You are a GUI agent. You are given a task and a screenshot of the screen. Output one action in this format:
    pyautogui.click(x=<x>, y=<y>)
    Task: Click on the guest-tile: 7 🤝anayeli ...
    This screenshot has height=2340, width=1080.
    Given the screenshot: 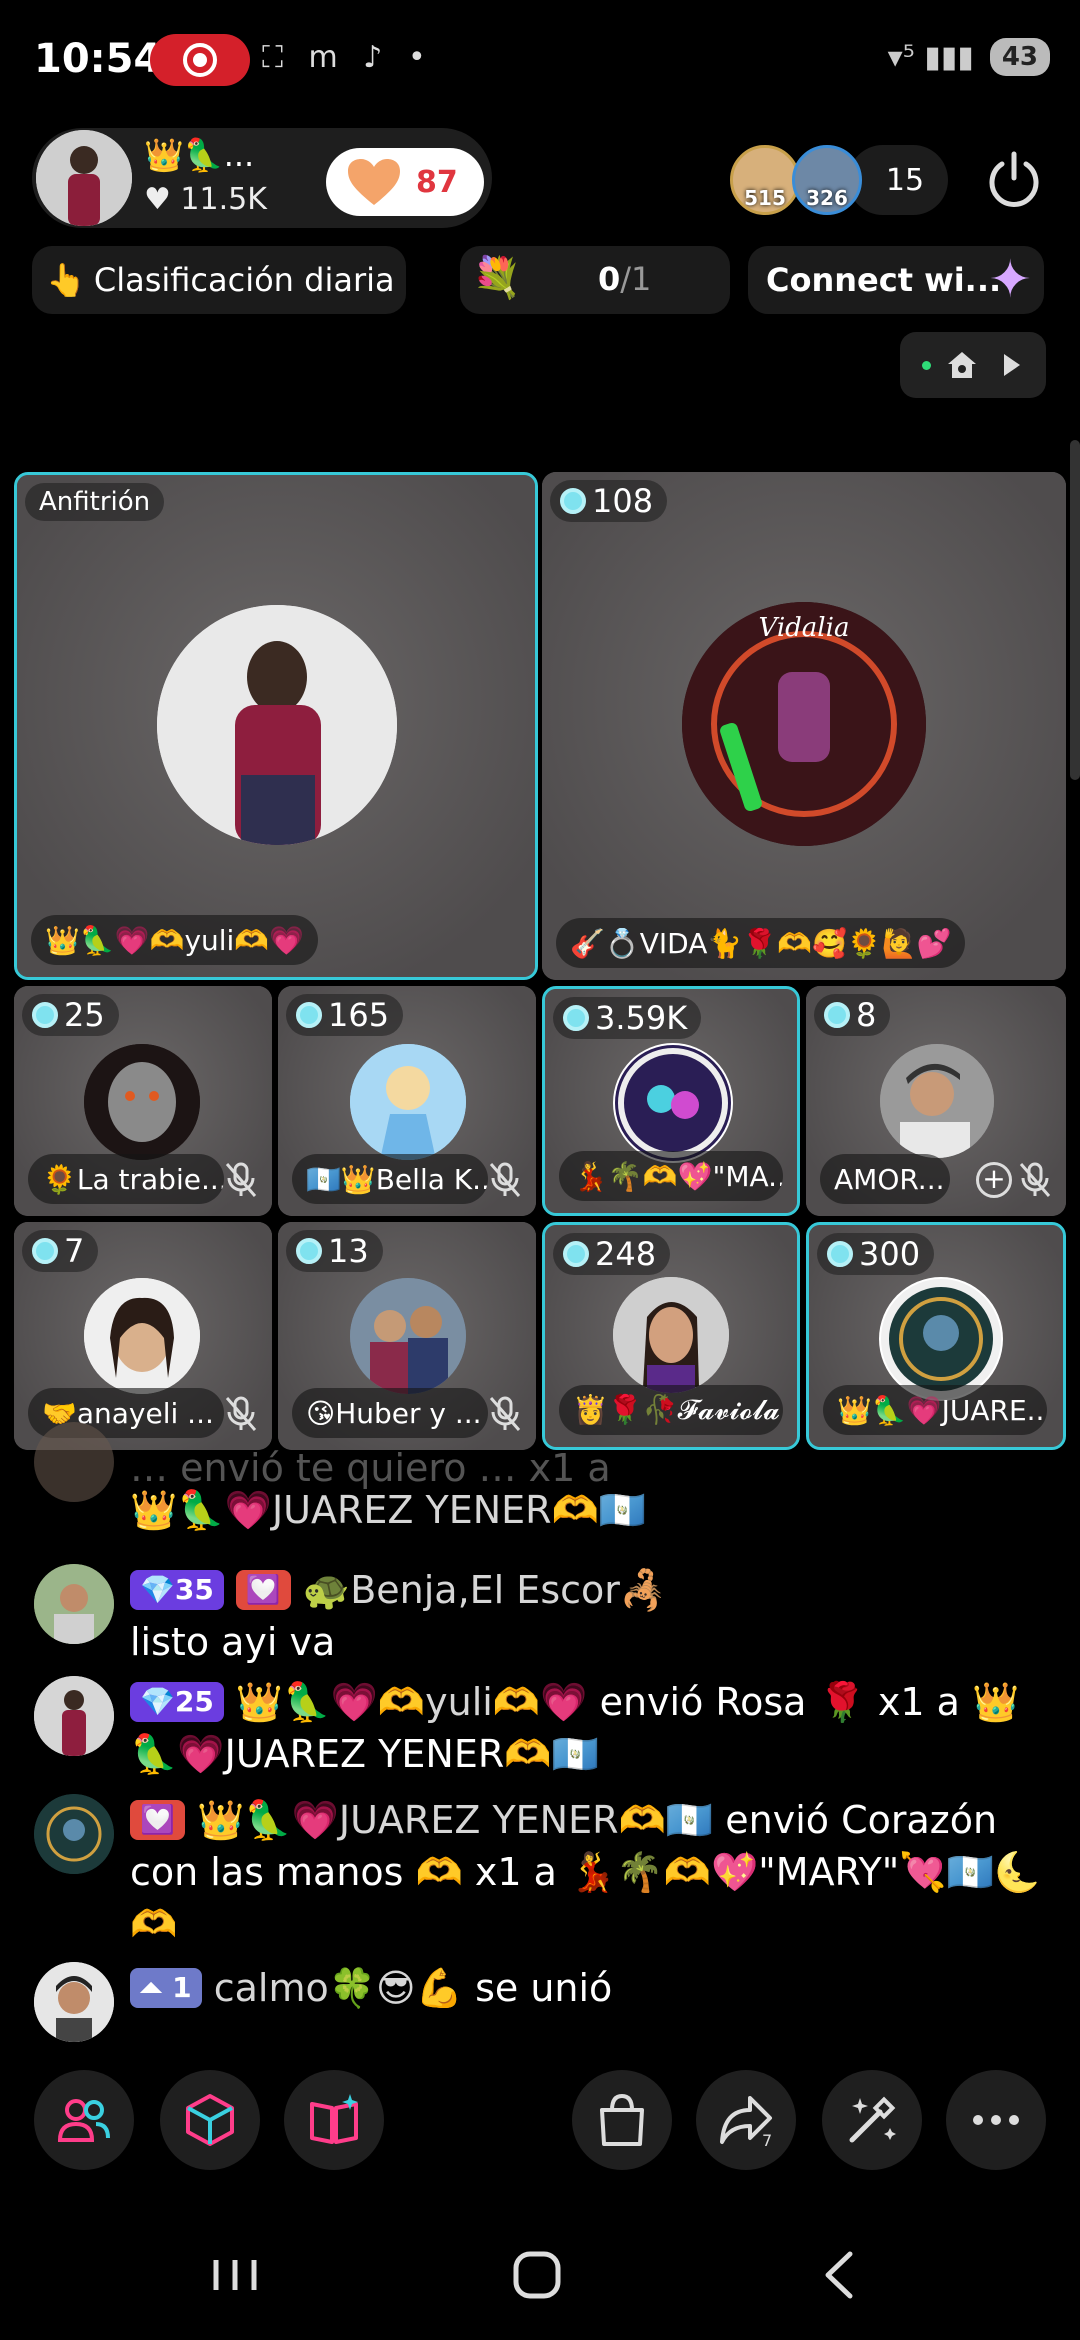 What is the action you would take?
    pyautogui.click(x=143, y=1336)
    